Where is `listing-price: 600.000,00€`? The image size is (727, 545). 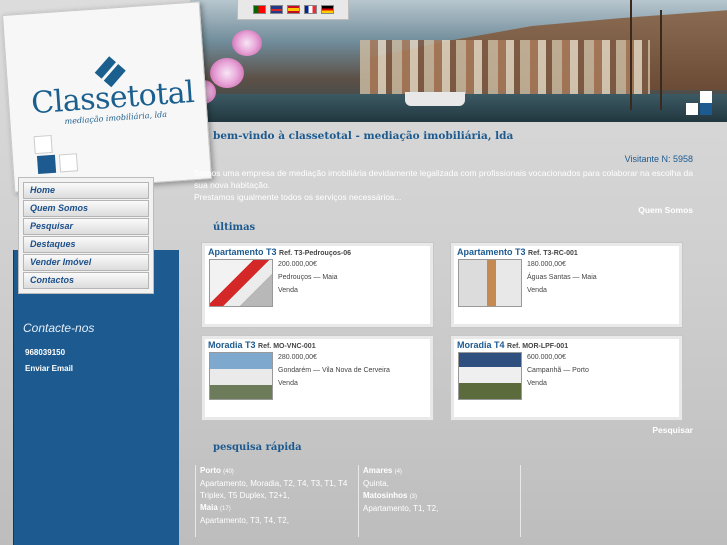 listing-price: 600.000,00€ is located at coordinates (546, 357).